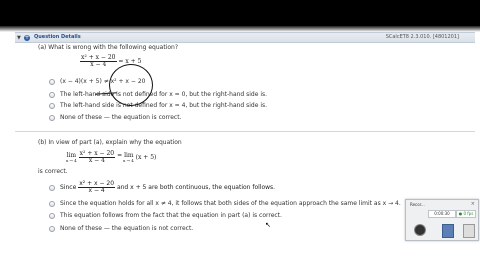  What do you see at coordinates (442, 214) in the screenshot?
I see `recorder-time: 0:00:30` at bounding box center [442, 214].